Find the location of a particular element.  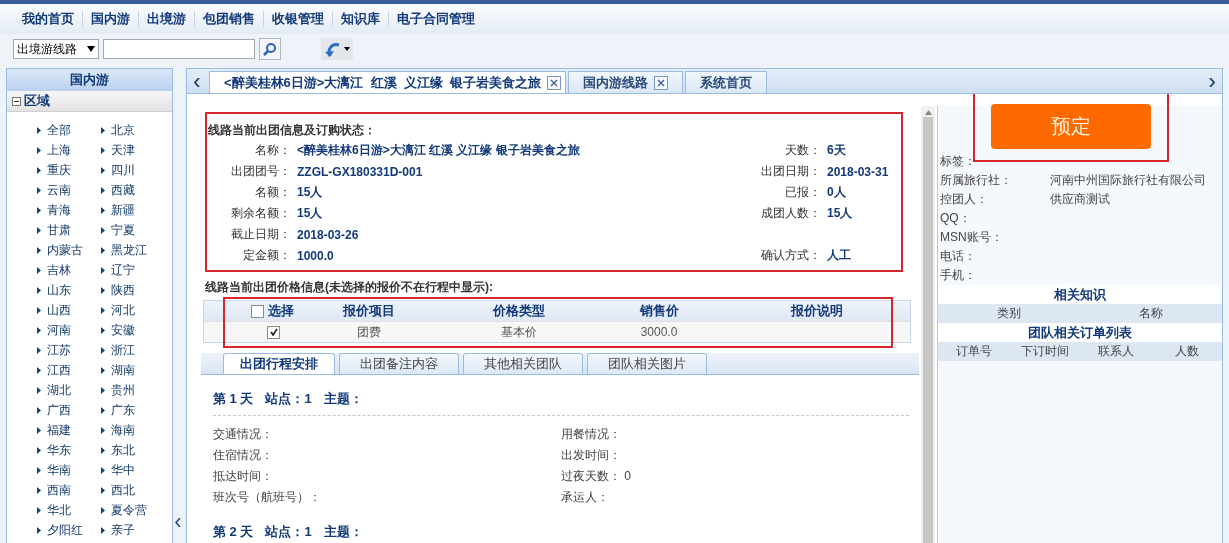

menu-item: 收银管理 is located at coordinates (298, 19).